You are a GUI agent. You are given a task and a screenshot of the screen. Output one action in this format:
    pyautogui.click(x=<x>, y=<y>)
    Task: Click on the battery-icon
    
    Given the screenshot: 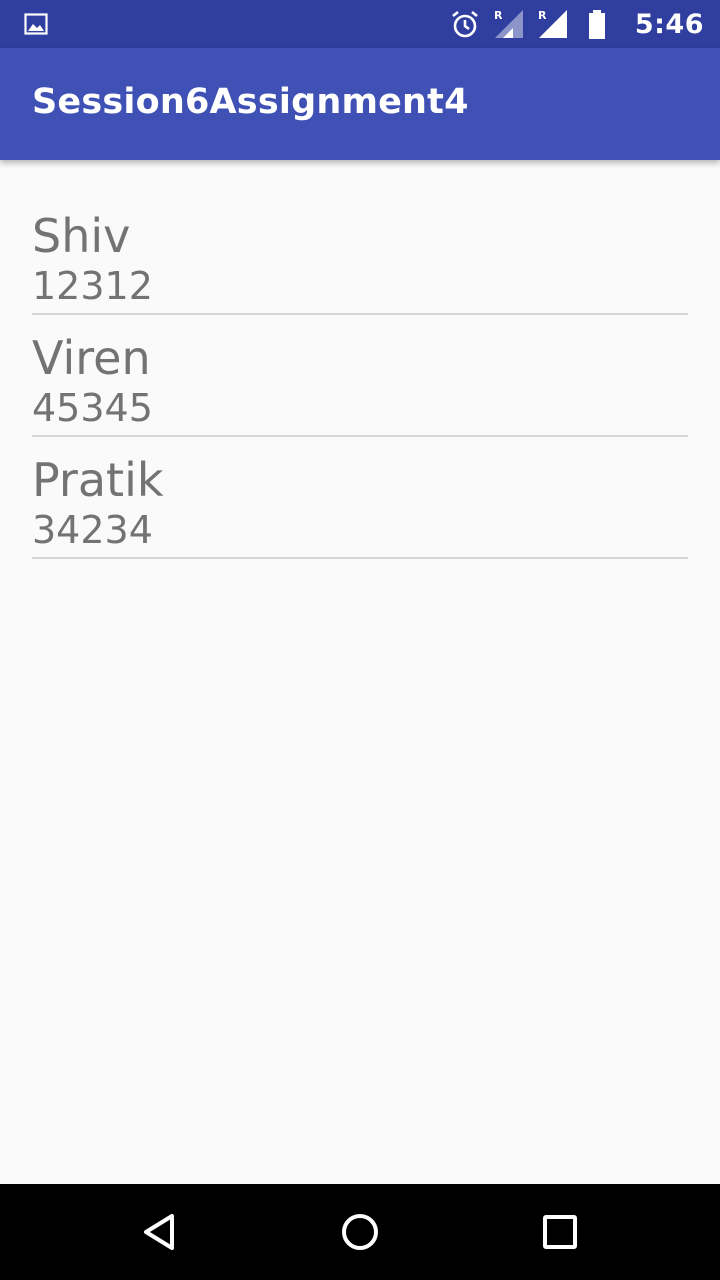 What is the action you would take?
    pyautogui.click(x=597, y=24)
    